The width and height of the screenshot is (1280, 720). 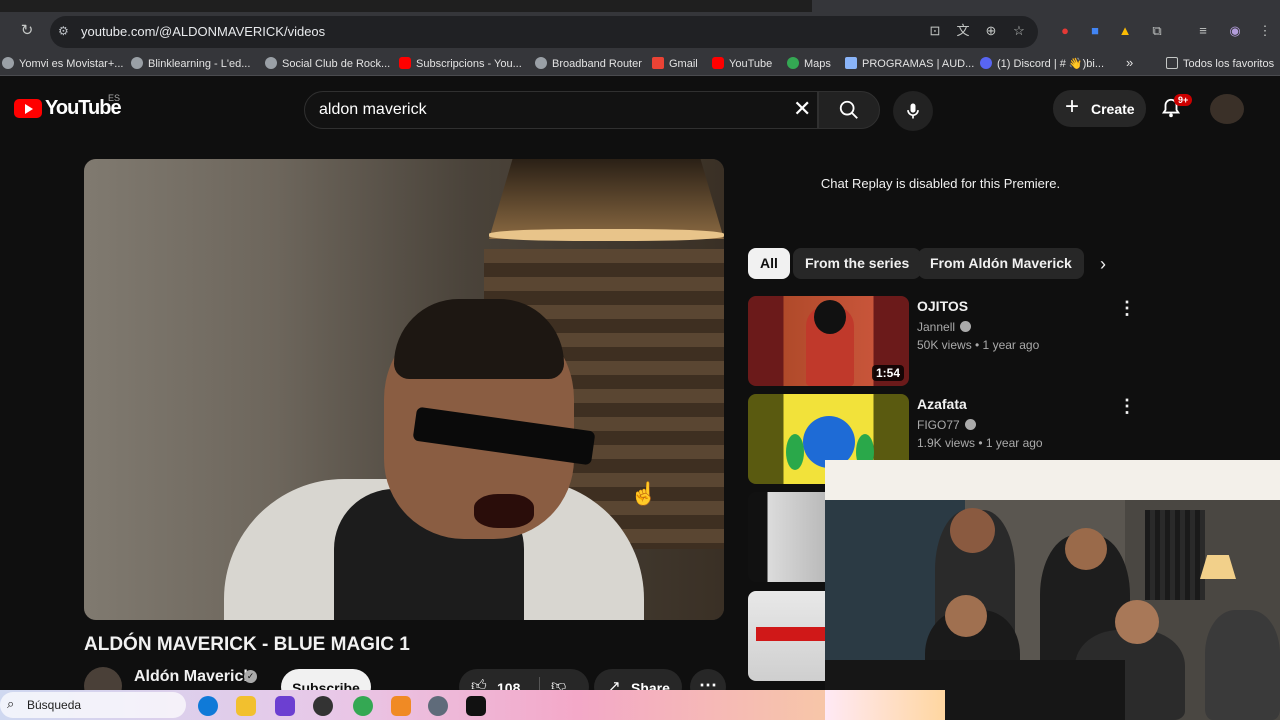 I want to click on settings-icon, so click(x=438, y=706).